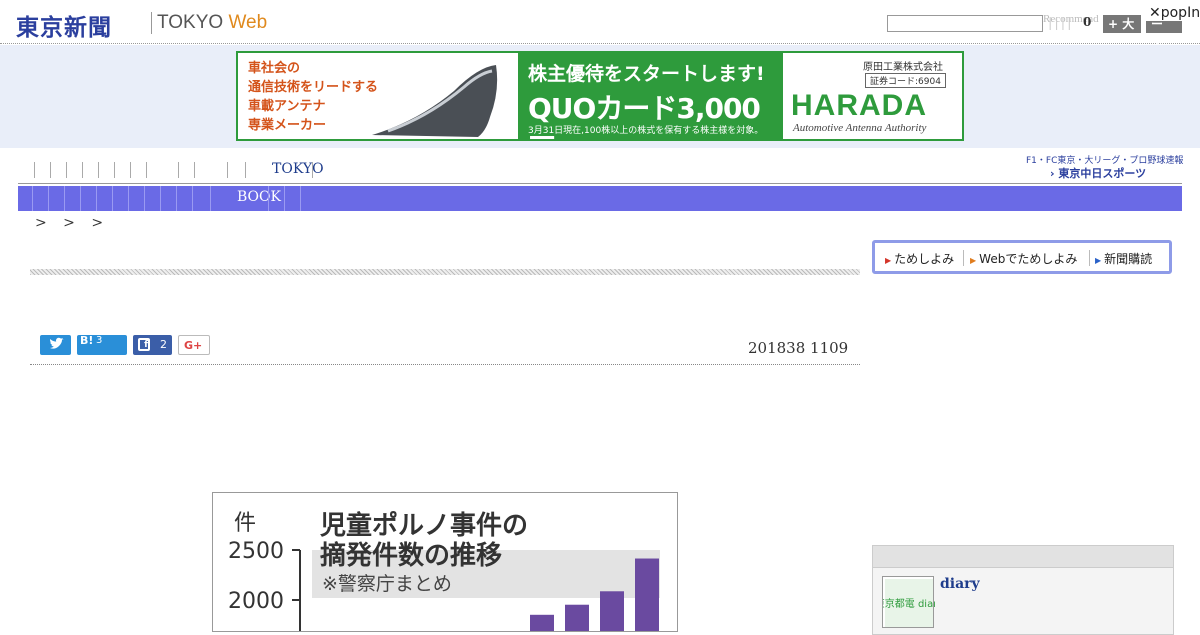  I want to click on ad-note: 3月31日現在,100株以上の株式を保有する株主様を対象。, so click(646, 131).